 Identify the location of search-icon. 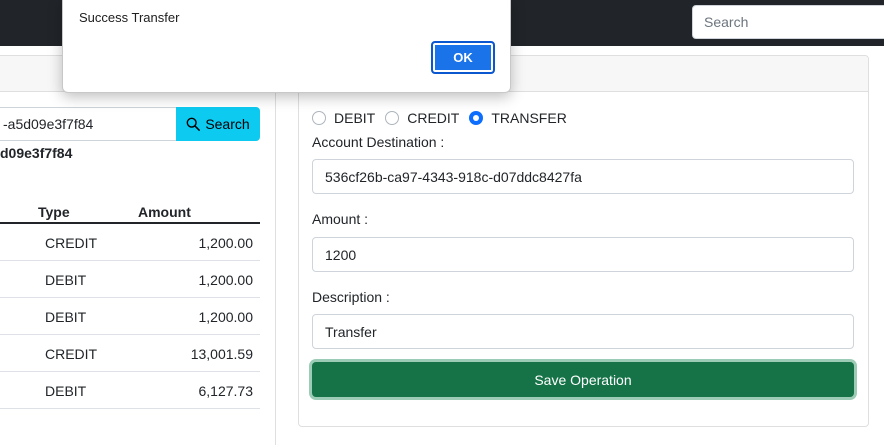
(193, 124).